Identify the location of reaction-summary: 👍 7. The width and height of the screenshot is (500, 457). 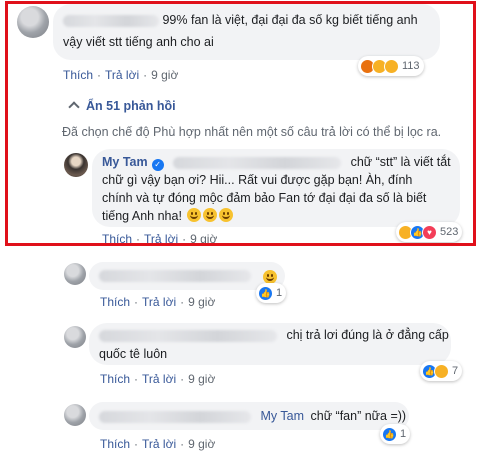
(441, 371).